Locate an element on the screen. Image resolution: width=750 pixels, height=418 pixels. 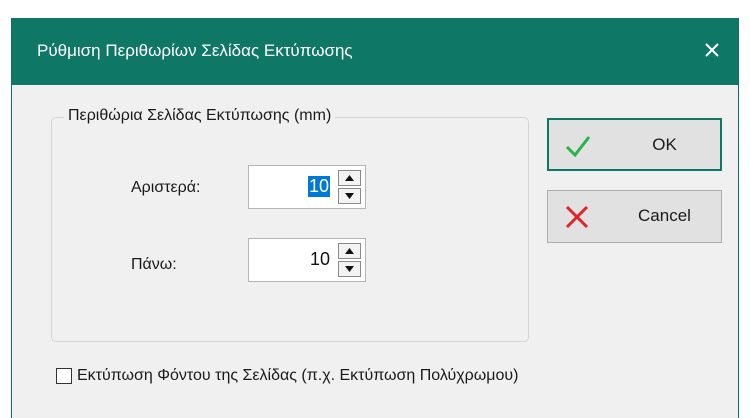
checkmark-icon is located at coordinates (578, 147).